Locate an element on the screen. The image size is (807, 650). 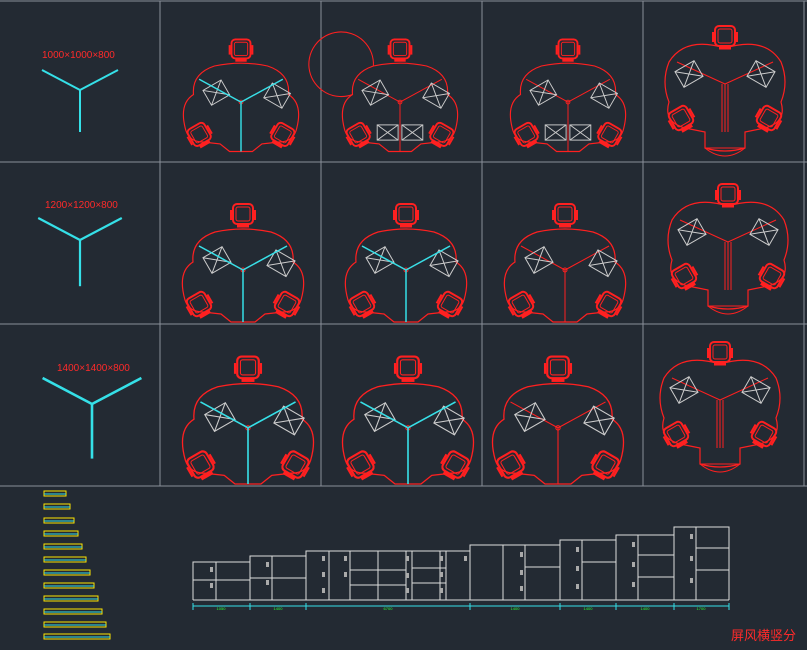
cabinet-elevation is located at coordinates (461, 563).